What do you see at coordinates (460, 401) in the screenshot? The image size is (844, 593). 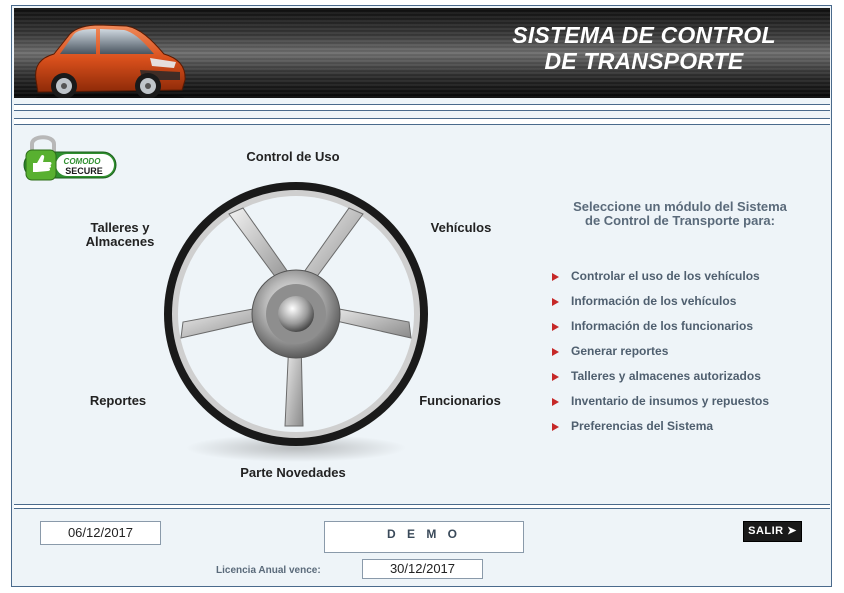 I see `wheel-link-funcionarios: Funcionarios` at bounding box center [460, 401].